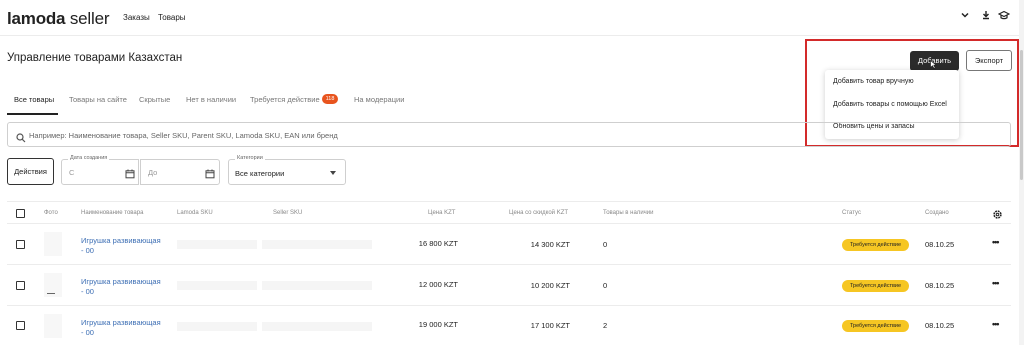 Image resolution: width=1024 pixels, height=345 pixels. What do you see at coordinates (287, 213) in the screenshot?
I see `col-seller-sku: Seller SKU` at bounding box center [287, 213].